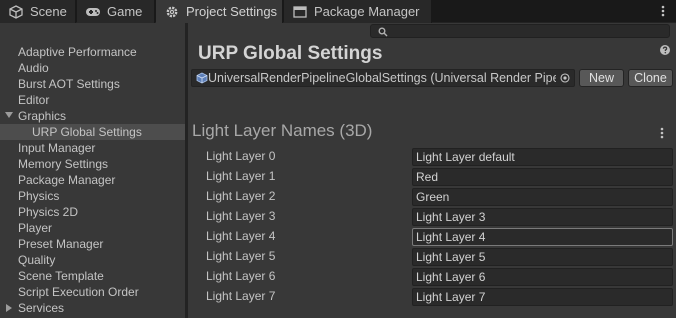 The width and height of the screenshot is (676, 318). Describe the element at coordinates (542, 197) in the screenshot. I see `light-layer-name-field: Green` at that location.